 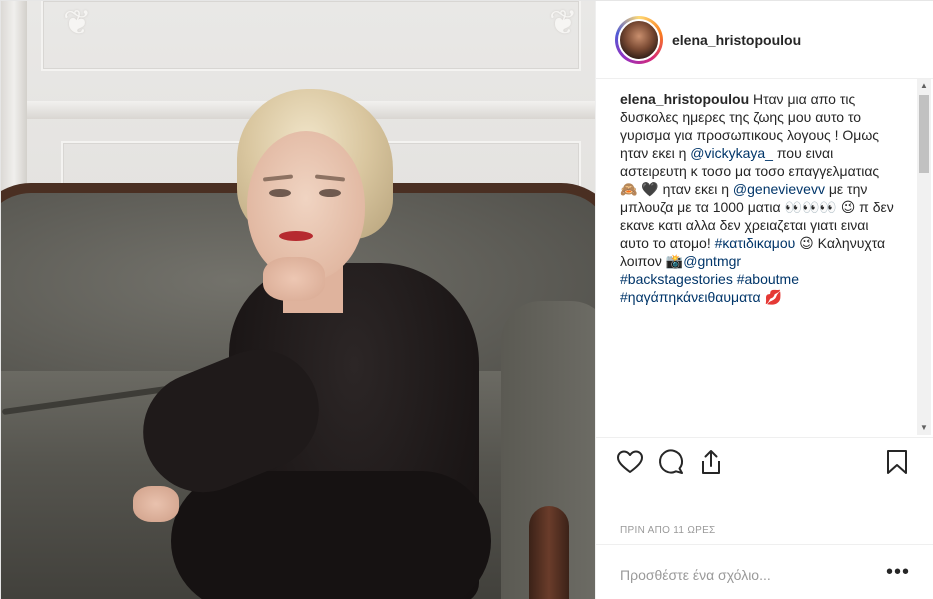 What do you see at coordinates (736, 40) in the screenshot?
I see `header-username: elena_hristopoulou` at bounding box center [736, 40].